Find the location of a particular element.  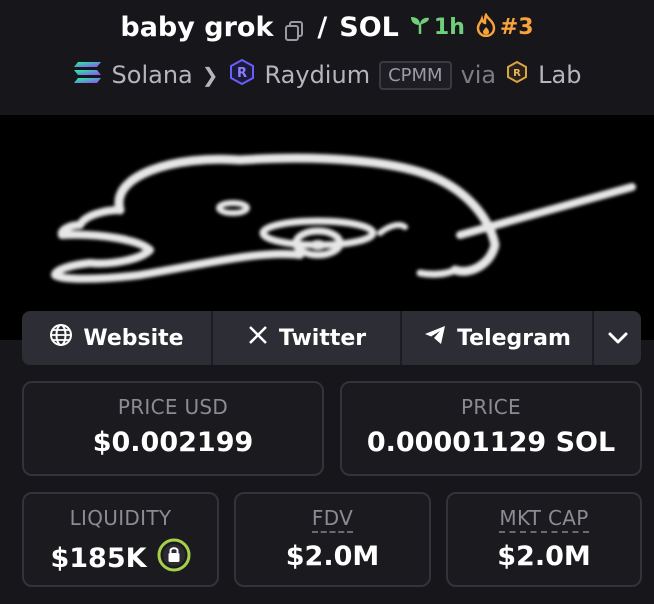

lock-icon is located at coordinates (174, 558).